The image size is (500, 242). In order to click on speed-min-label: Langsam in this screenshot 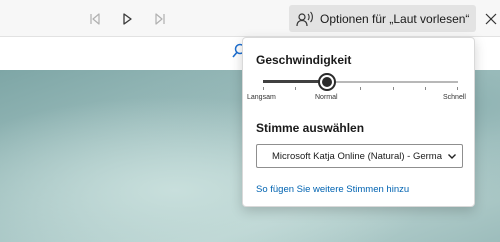, I will do `click(261, 97)`.